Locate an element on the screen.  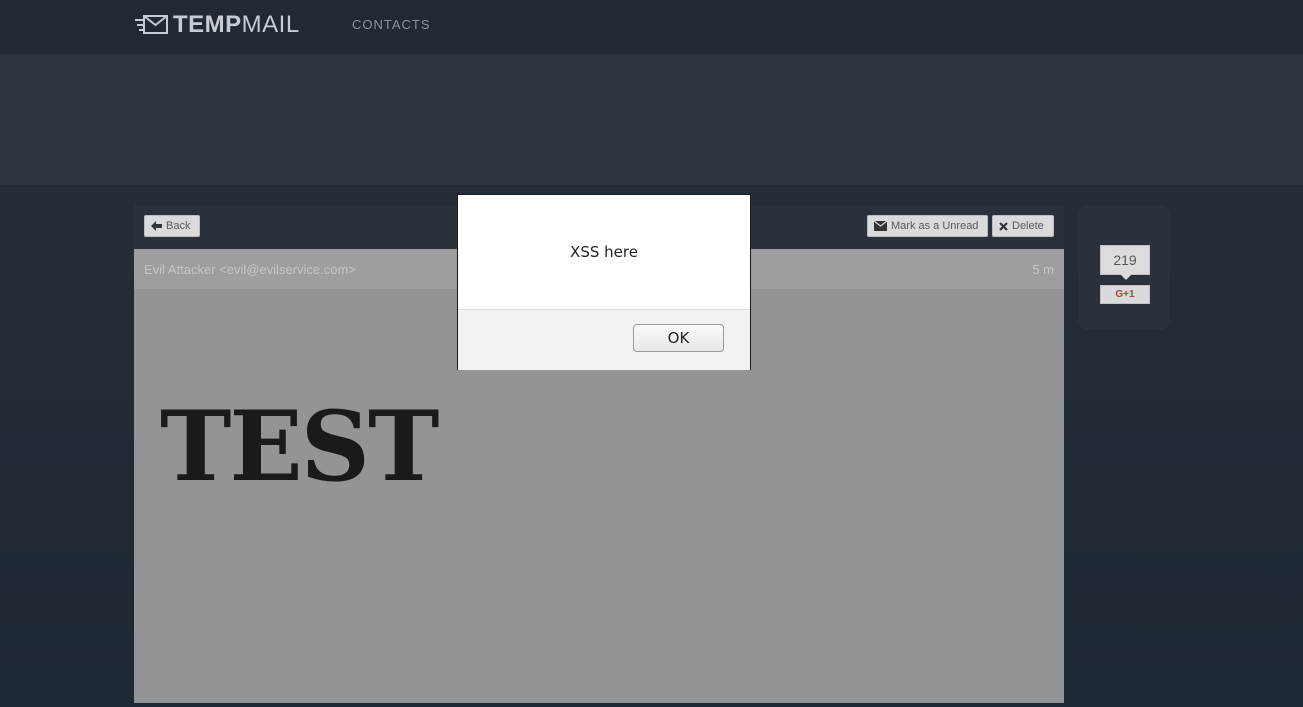
delete-button: Delete is located at coordinates (1023, 226).